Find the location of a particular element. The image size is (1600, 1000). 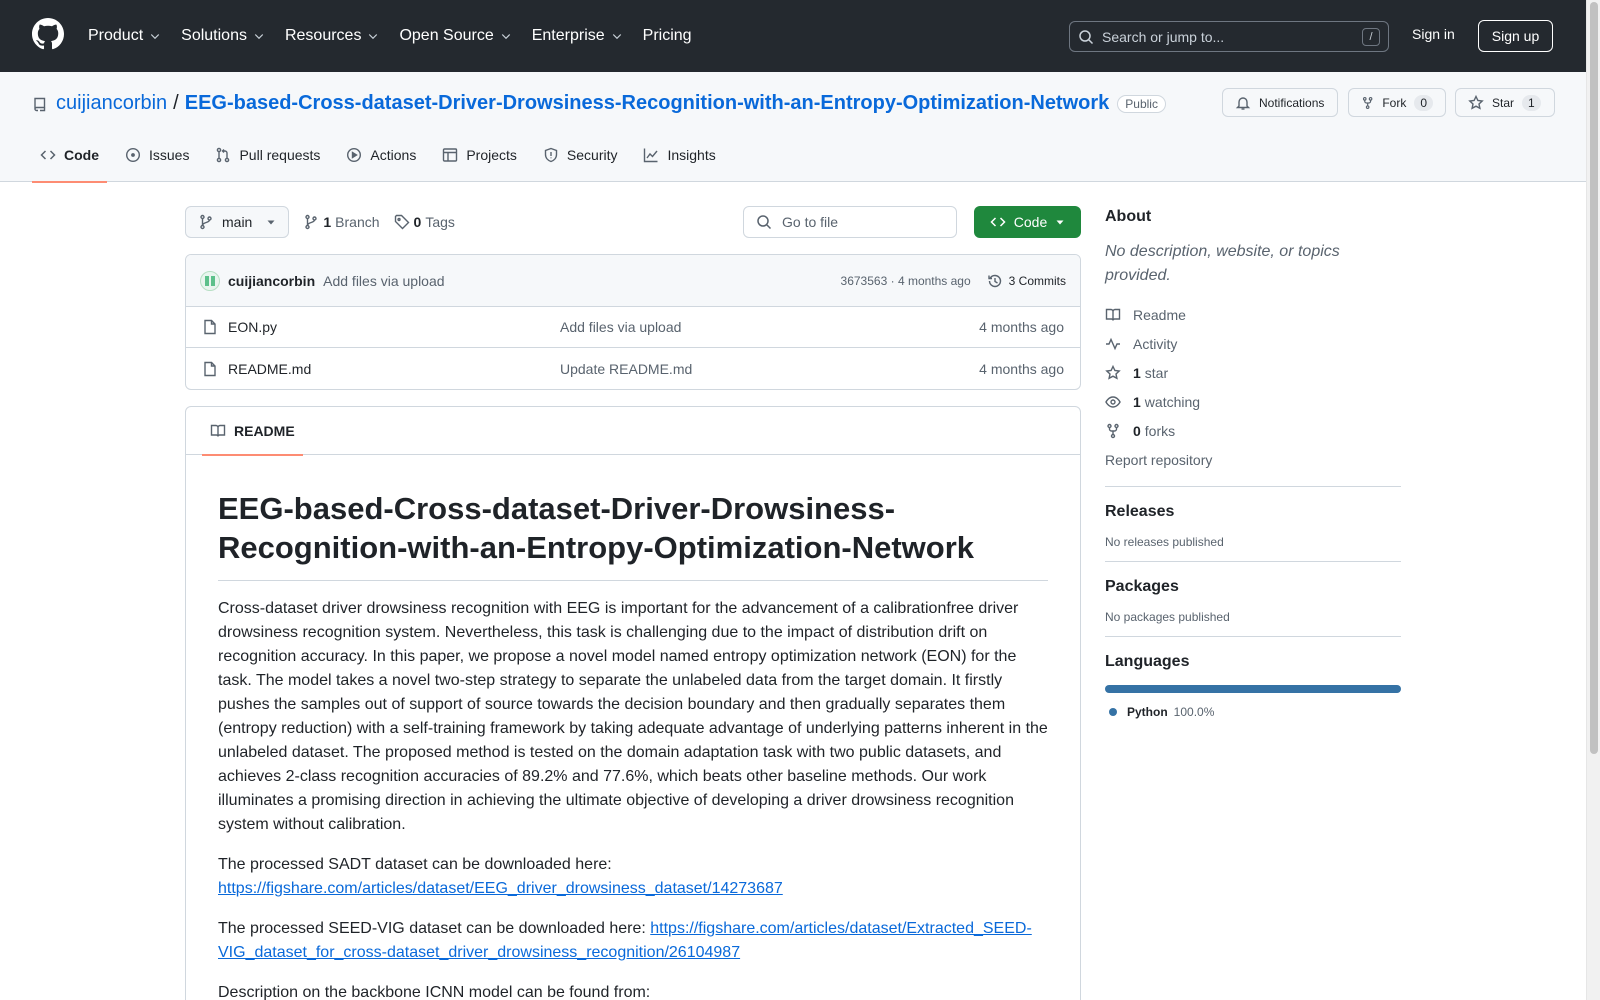

repo-icon is located at coordinates (40, 104).